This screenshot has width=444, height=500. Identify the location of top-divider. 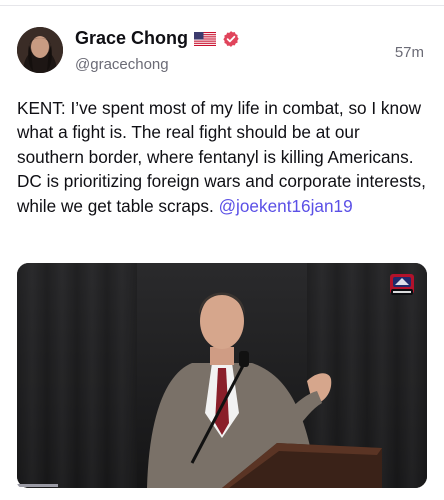
(222, 5).